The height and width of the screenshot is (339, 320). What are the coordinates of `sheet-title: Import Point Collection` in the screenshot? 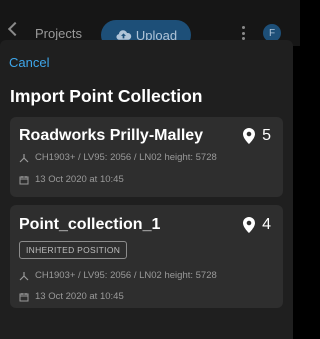 It's located at (106, 96).